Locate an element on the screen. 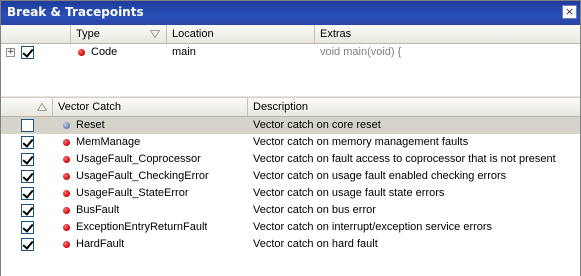 The height and width of the screenshot is (276, 581). tracepoint-enabled-checkbox is located at coordinates (27, 52).